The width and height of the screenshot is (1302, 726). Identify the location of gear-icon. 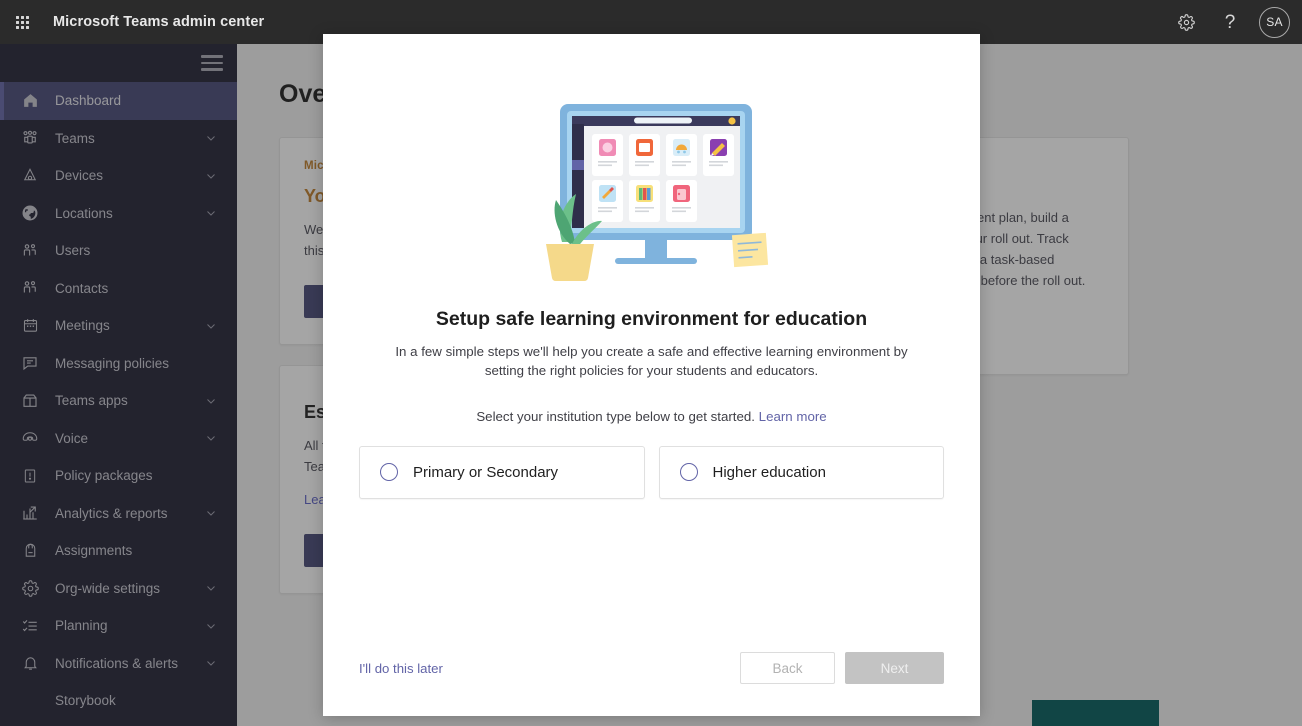
(1186, 22).